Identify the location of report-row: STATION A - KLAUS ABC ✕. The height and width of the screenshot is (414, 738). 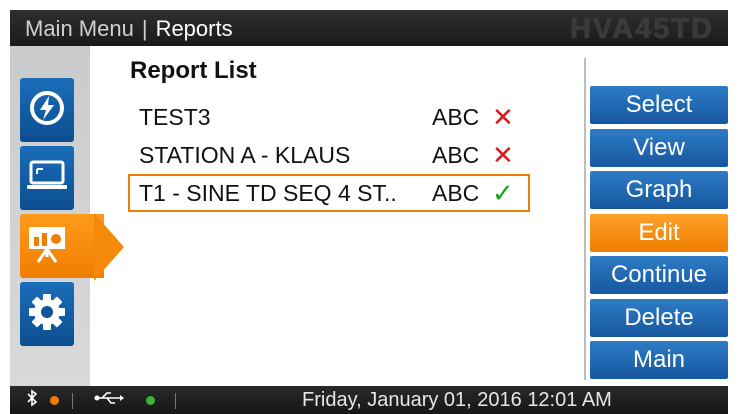
(329, 155).